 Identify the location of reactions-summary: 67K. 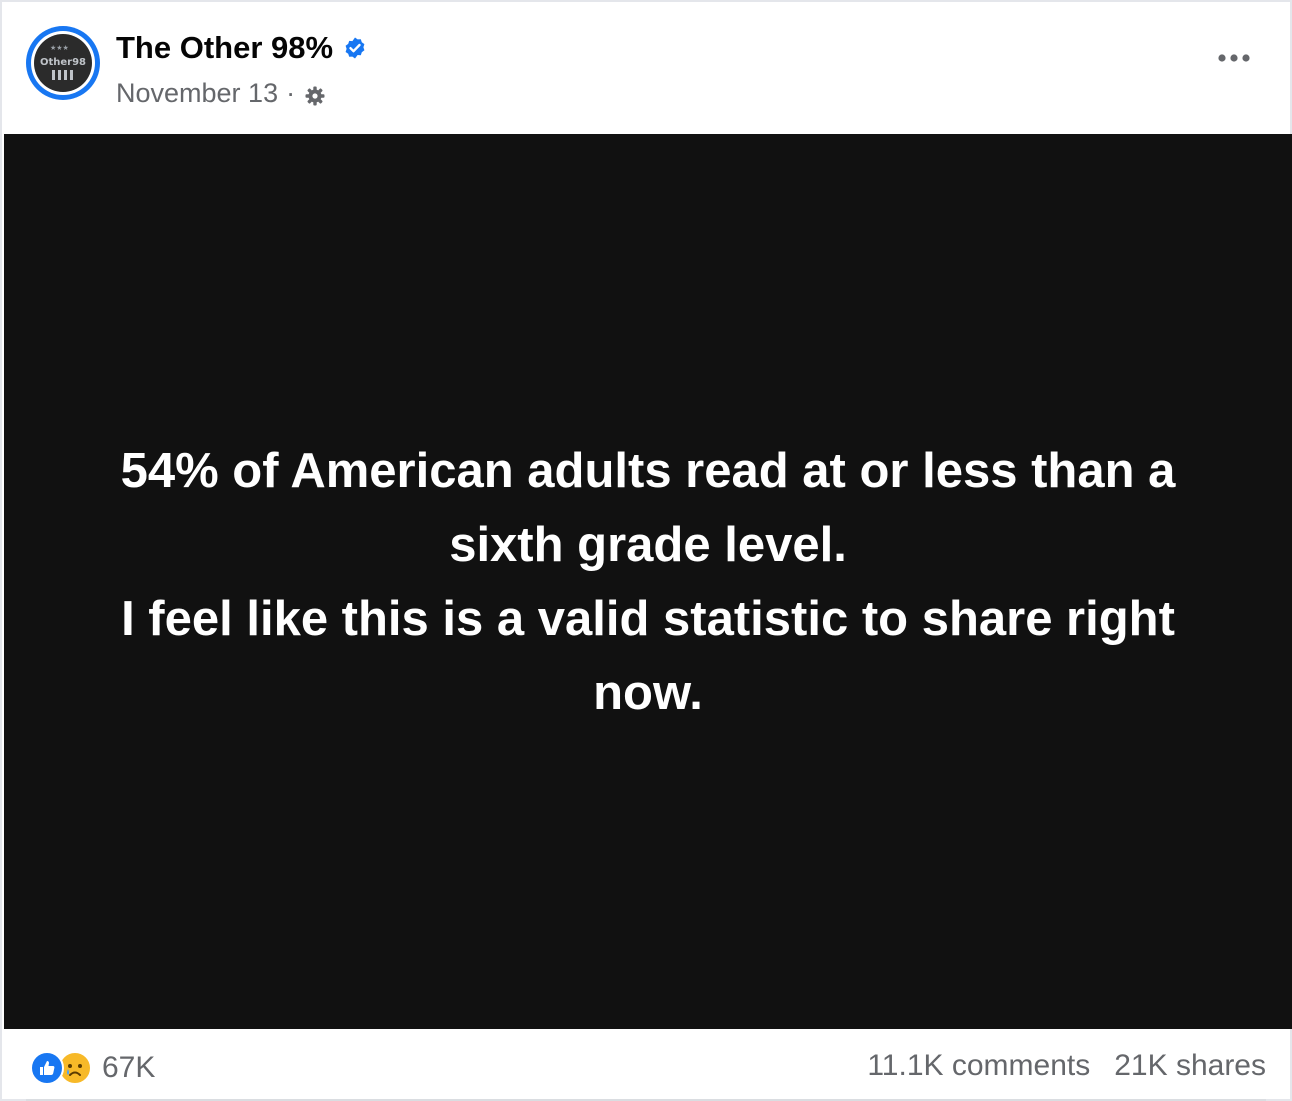
(92, 1068).